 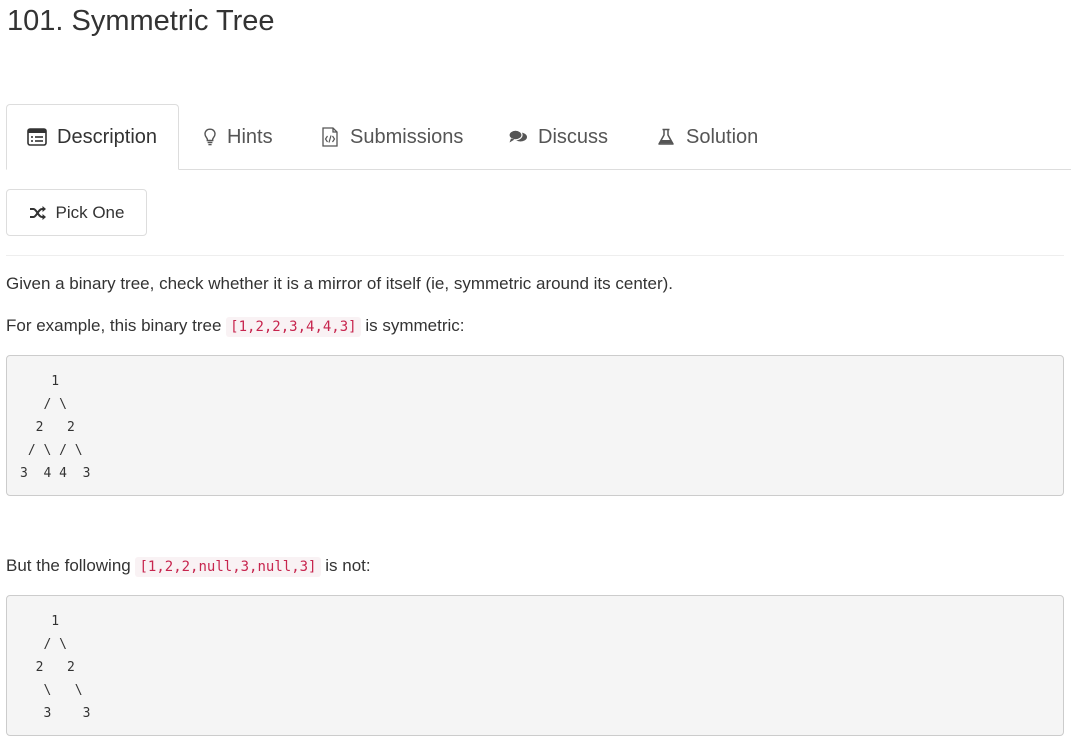 What do you see at coordinates (90, 212) in the screenshot?
I see `pick-one-label: Pick One` at bounding box center [90, 212].